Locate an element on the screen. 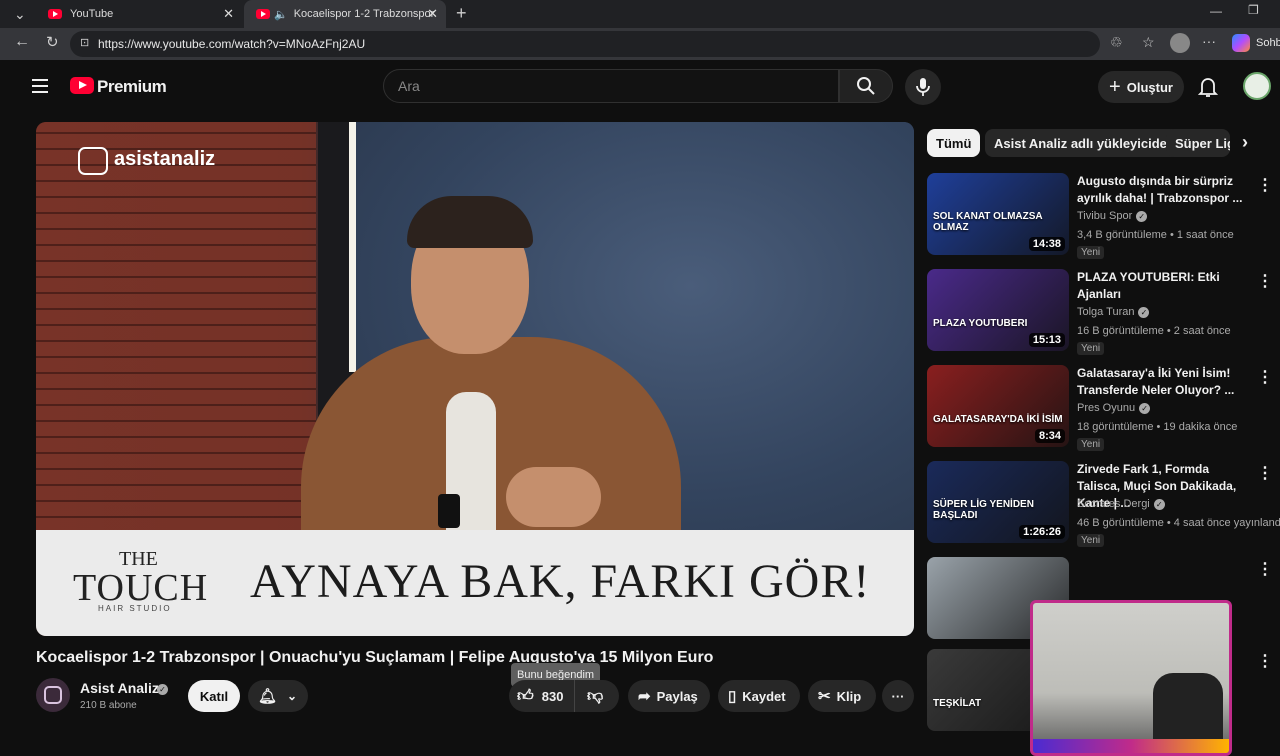  minimize-icon: — is located at coordinates (1216, 11).